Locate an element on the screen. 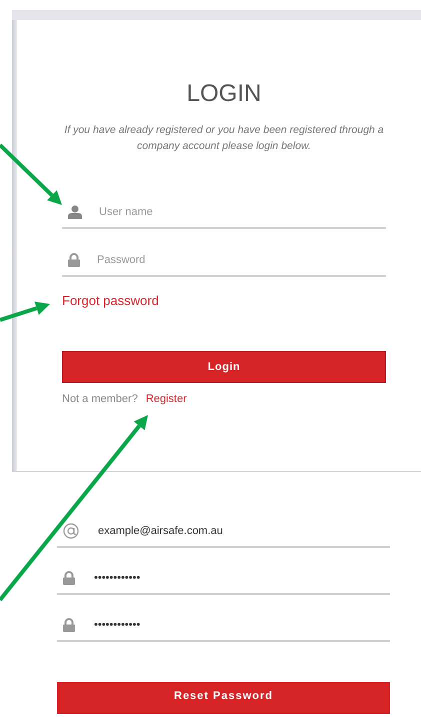  login-button: Login is located at coordinates (224, 367).